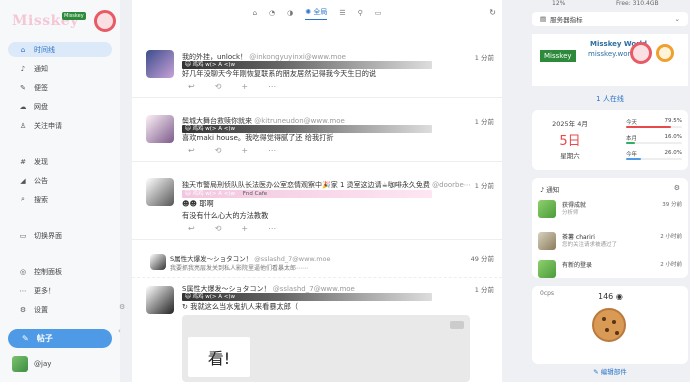 The width and height of the screenshot is (690, 382). What do you see at coordinates (239, 268) in the screenshot?
I see `note-text: 我要抓我亮层发关到私人影院里逼他们看暴太郎⋯⋯` at bounding box center [239, 268].